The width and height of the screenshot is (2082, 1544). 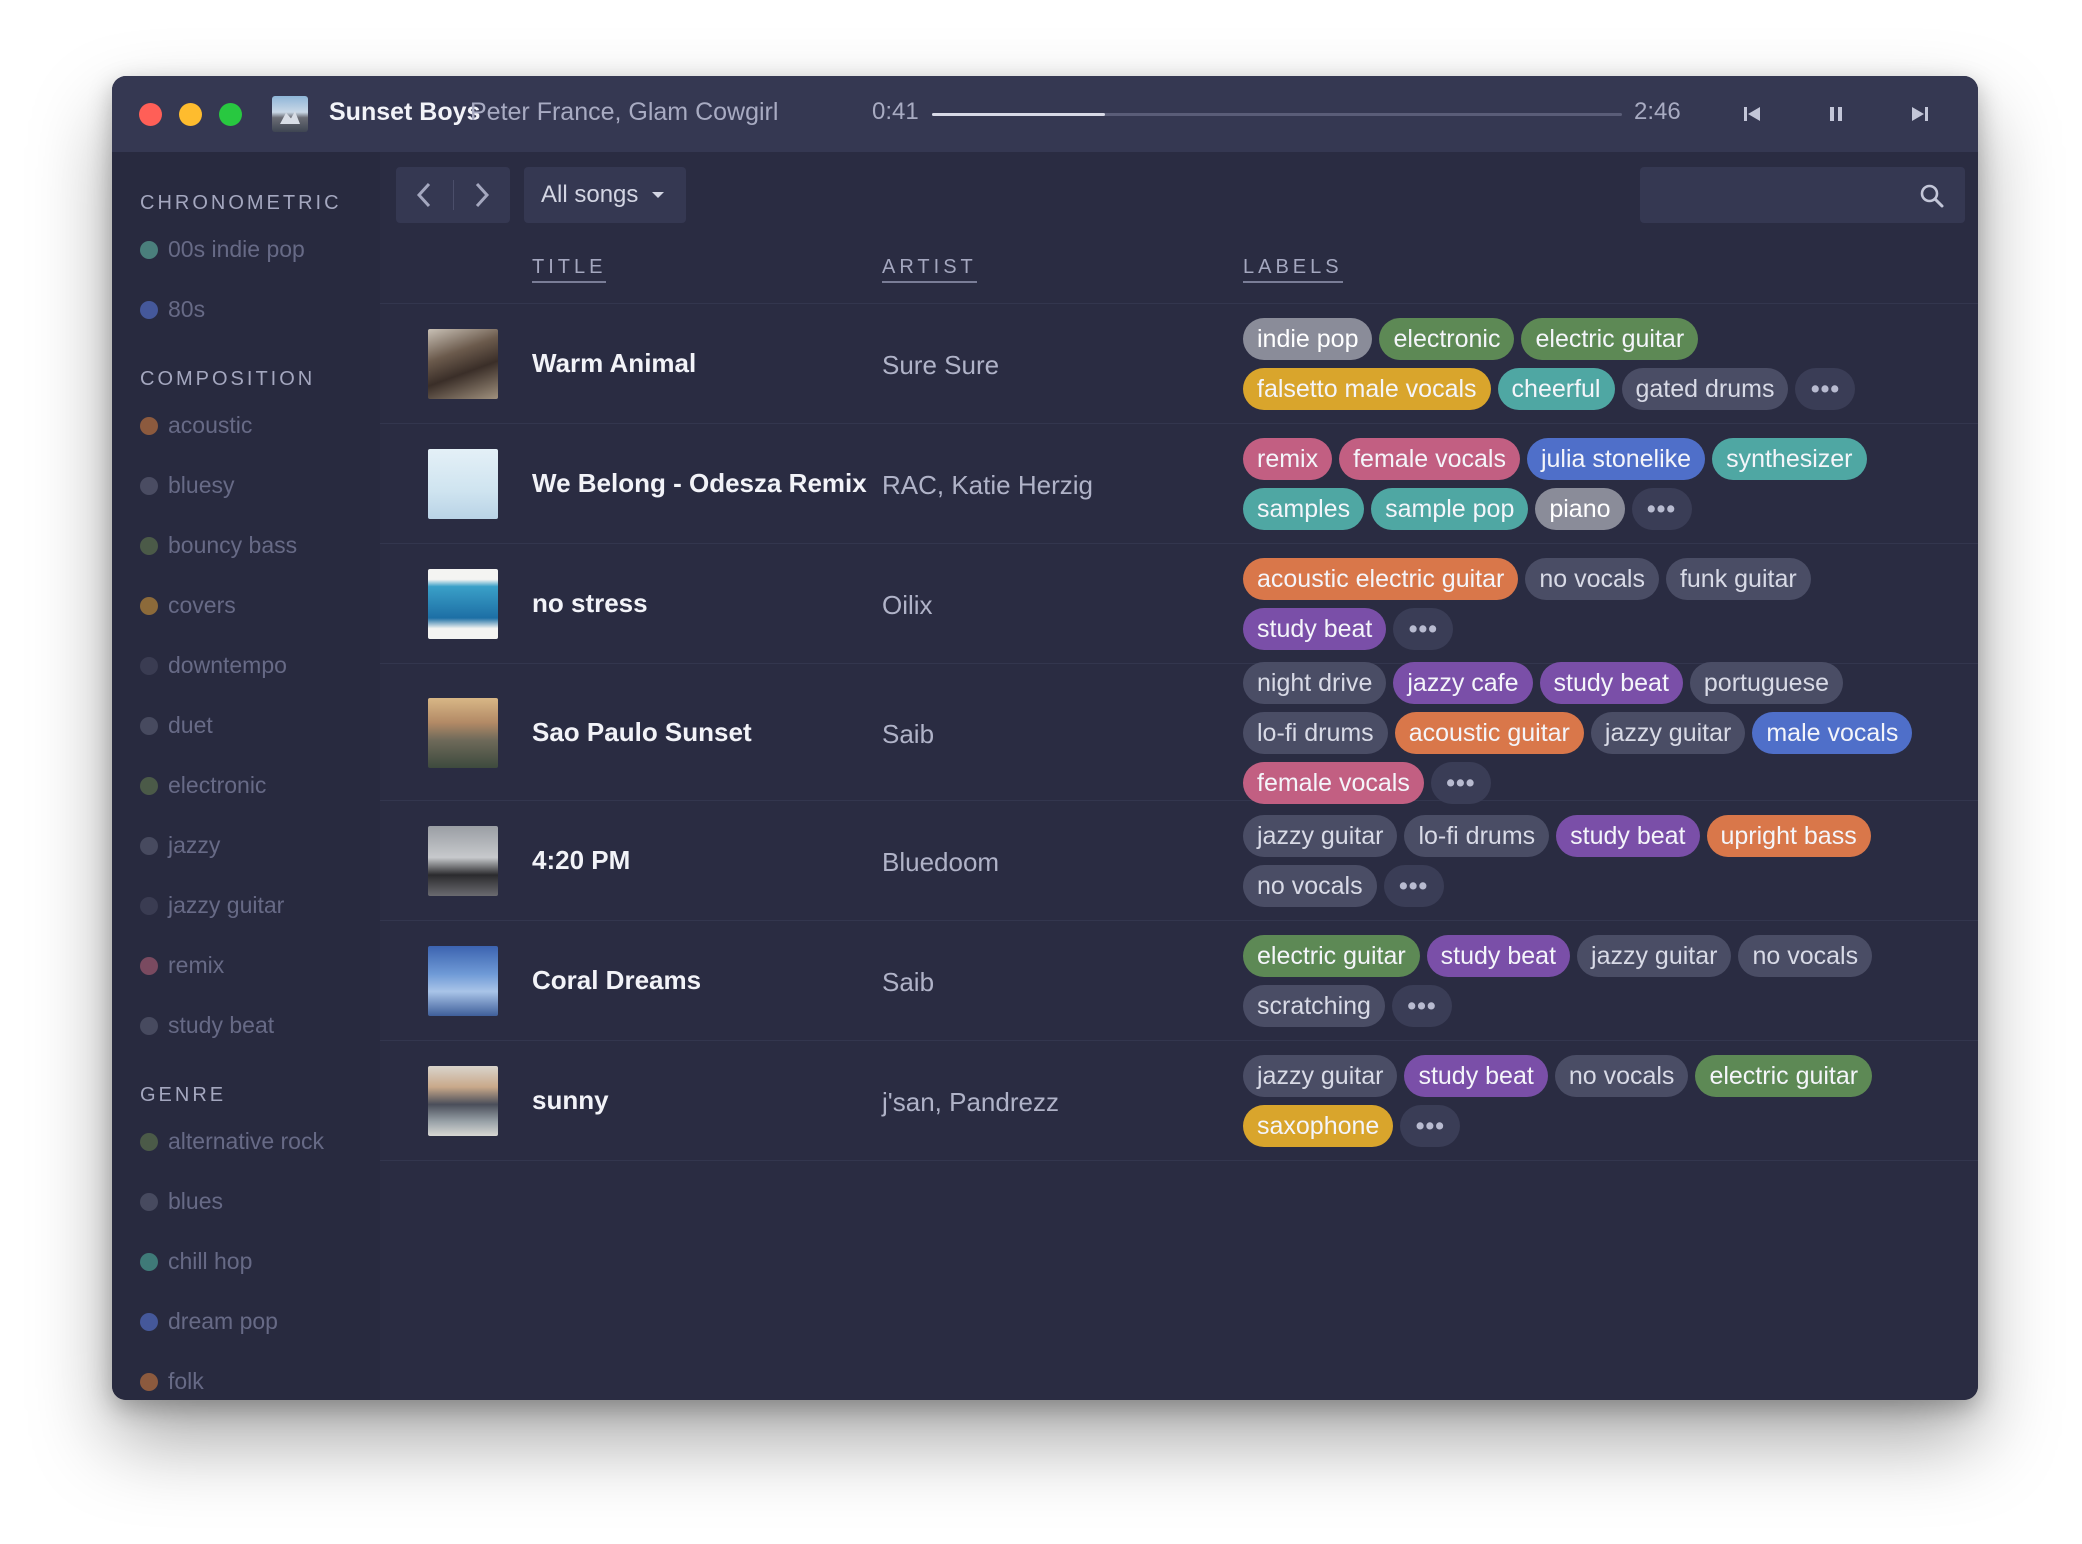 What do you see at coordinates (222, 249) in the screenshot?
I see `sidebar-item: 00s indie pop` at bounding box center [222, 249].